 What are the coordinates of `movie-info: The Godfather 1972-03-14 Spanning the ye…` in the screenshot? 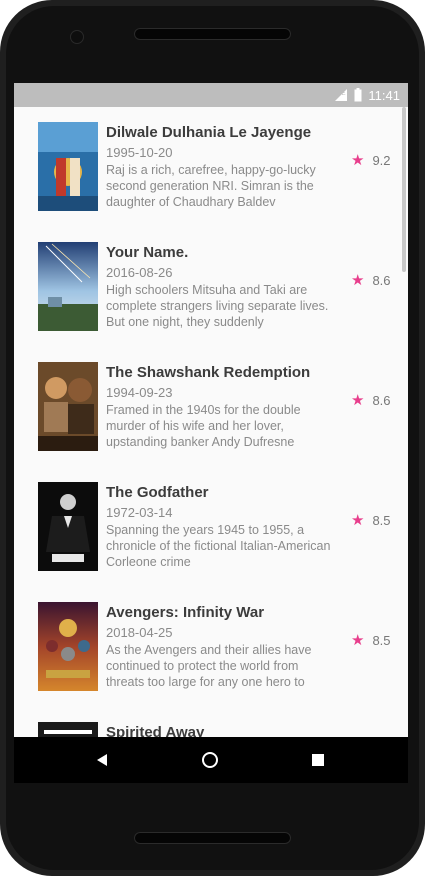 It's located at (220, 526).